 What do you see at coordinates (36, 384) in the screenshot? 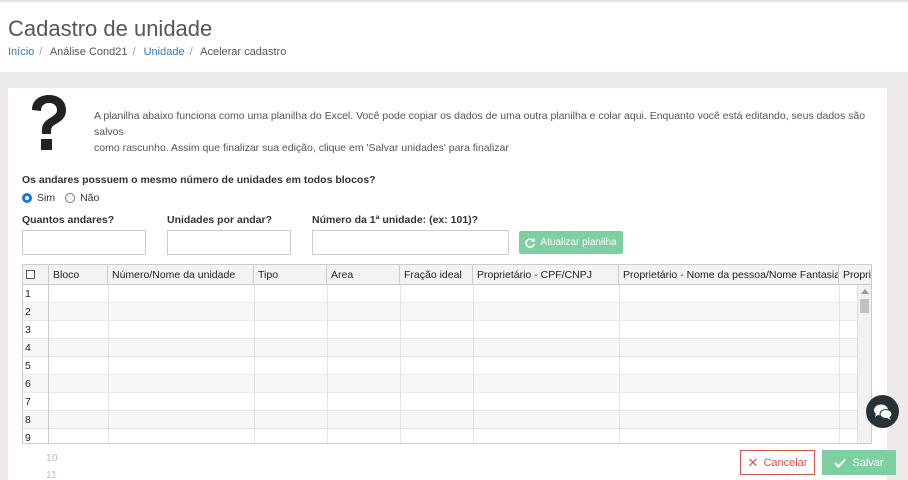
I see `row-number: 6` at bounding box center [36, 384].